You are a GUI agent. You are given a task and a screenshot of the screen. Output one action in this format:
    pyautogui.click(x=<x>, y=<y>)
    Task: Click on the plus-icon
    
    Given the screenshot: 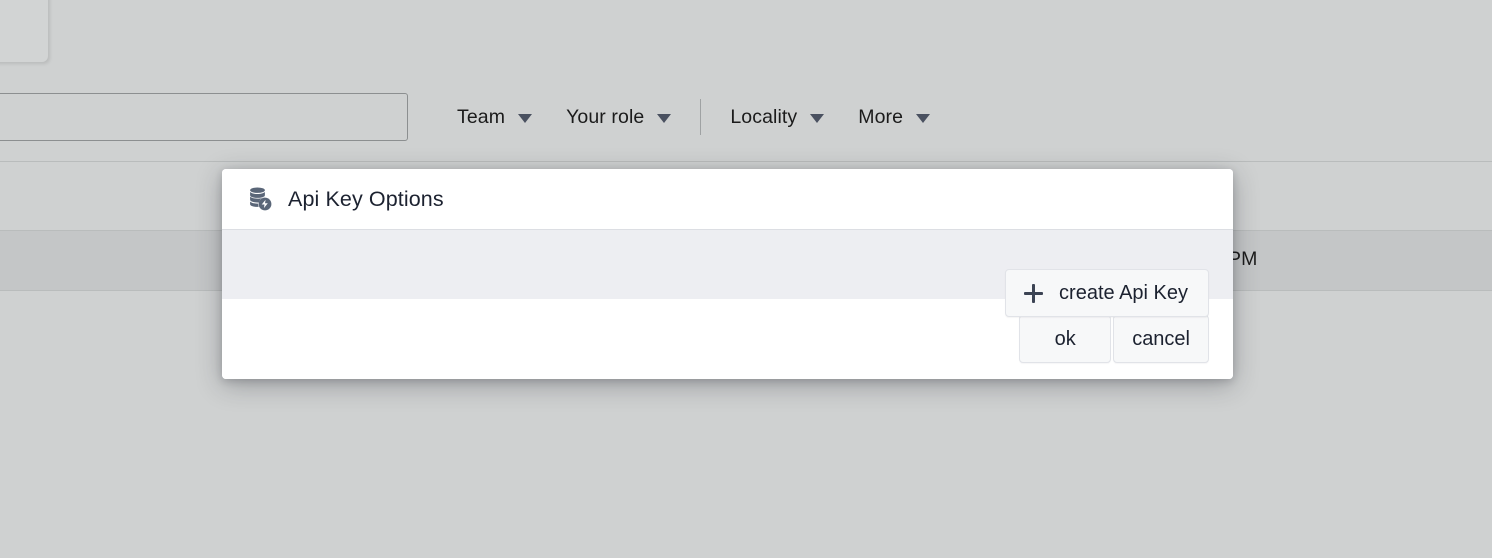 What is the action you would take?
    pyautogui.click(x=1034, y=293)
    